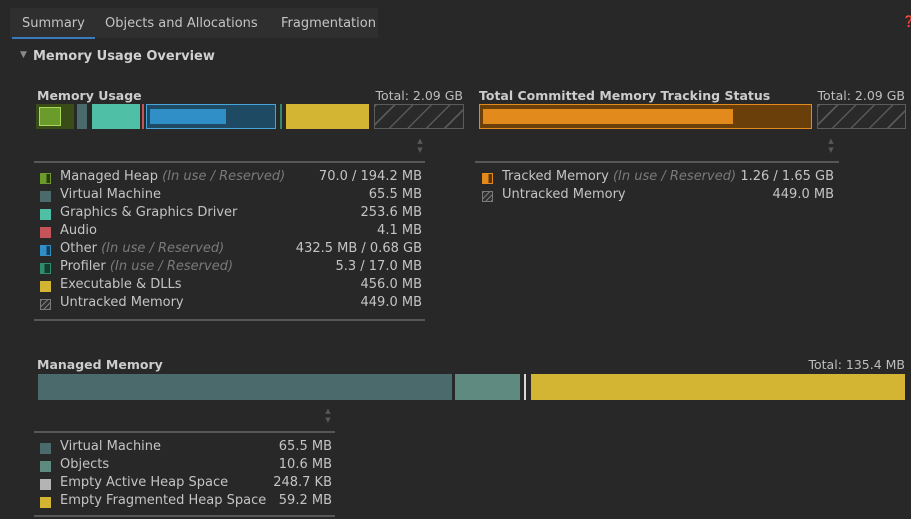  Describe the element at coordinates (186, 466) in the screenshot. I see `legend-item-mm-objects: Objects 10.6 MB` at that location.